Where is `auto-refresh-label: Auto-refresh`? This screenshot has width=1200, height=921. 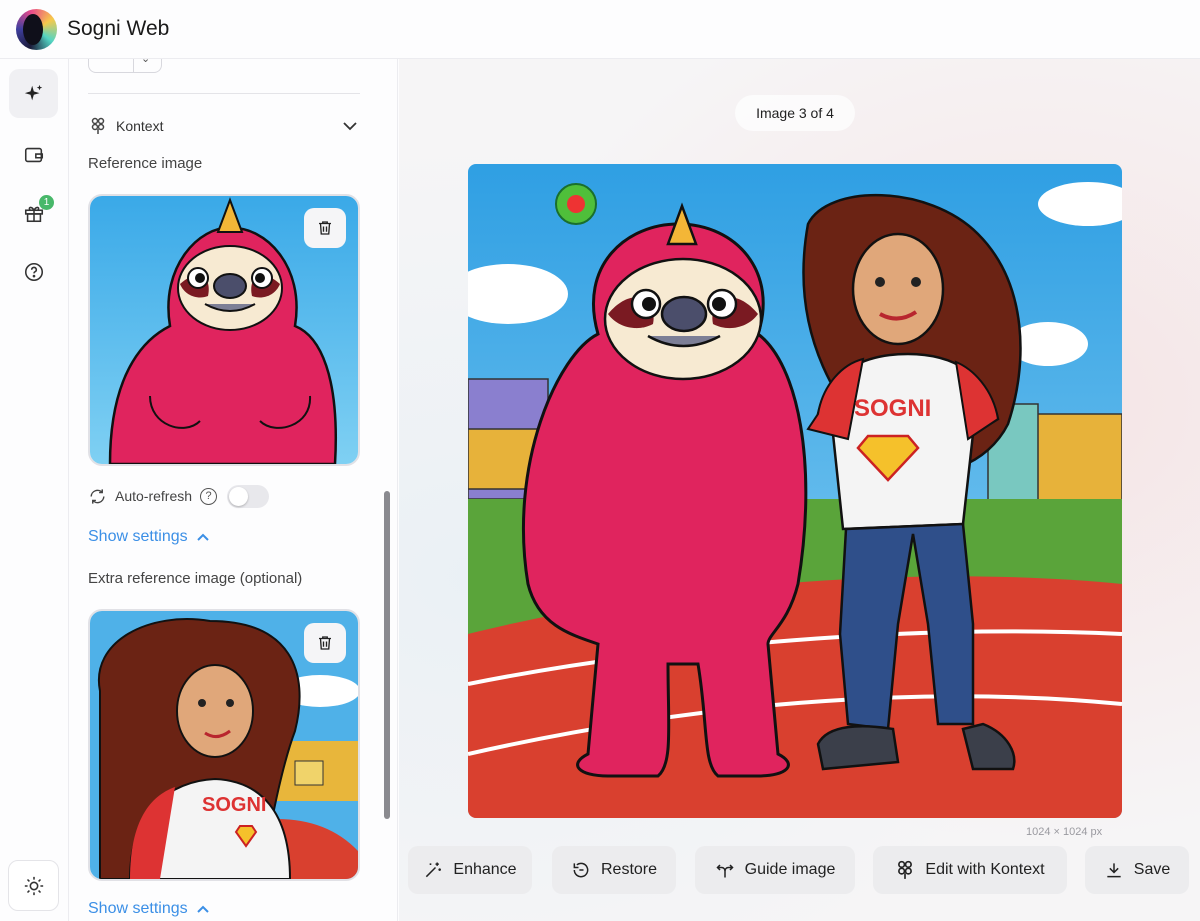 auto-refresh-label: Auto-refresh is located at coordinates (154, 496).